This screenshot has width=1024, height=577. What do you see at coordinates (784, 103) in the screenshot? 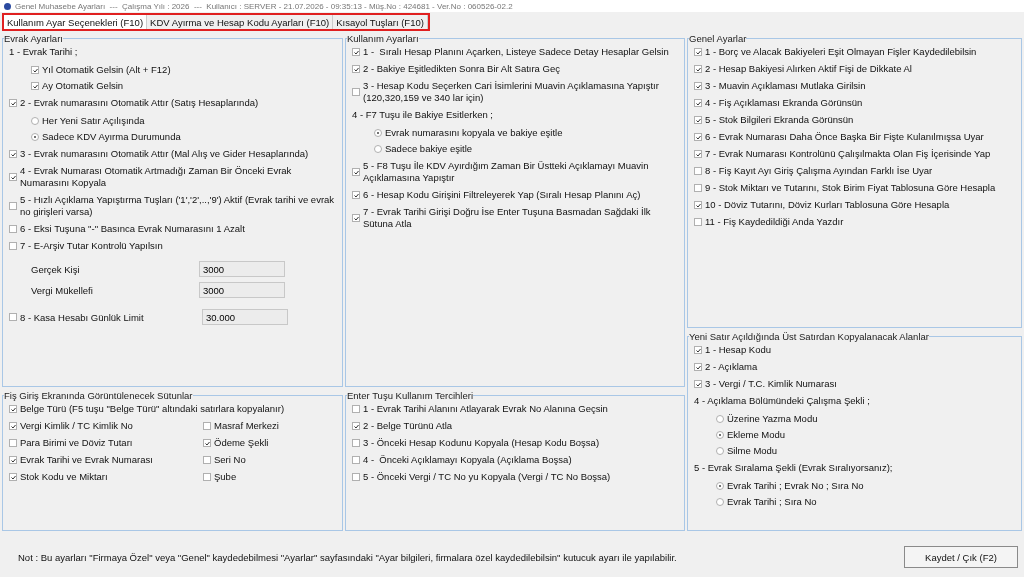
I see `checkbox-label: 4 - Fiş Açıklaması Ekranda Görünsün` at bounding box center [784, 103].